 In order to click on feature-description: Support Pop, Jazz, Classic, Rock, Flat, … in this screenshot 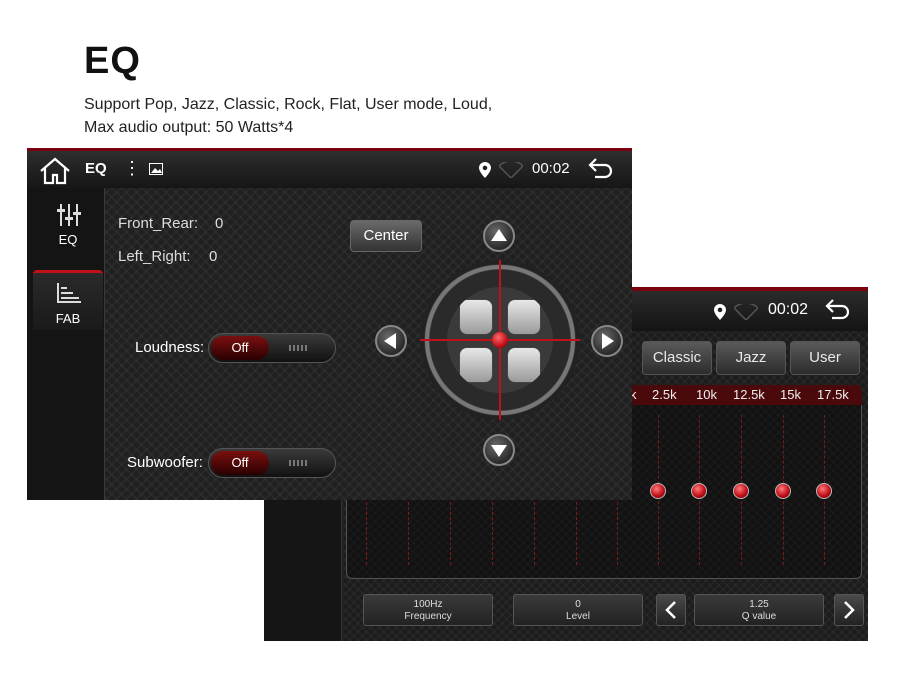, I will do `click(288, 116)`.